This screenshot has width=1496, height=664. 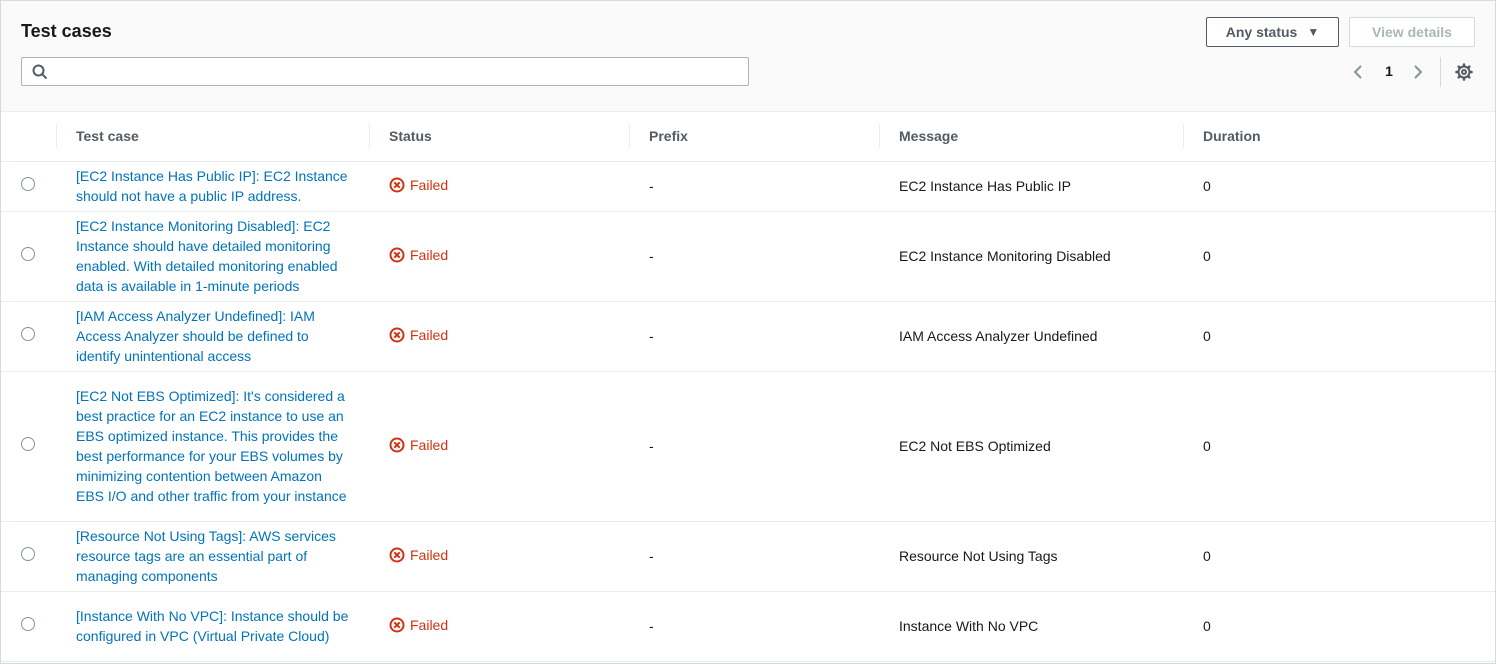 I want to click on select-column-header, so click(x=28, y=137).